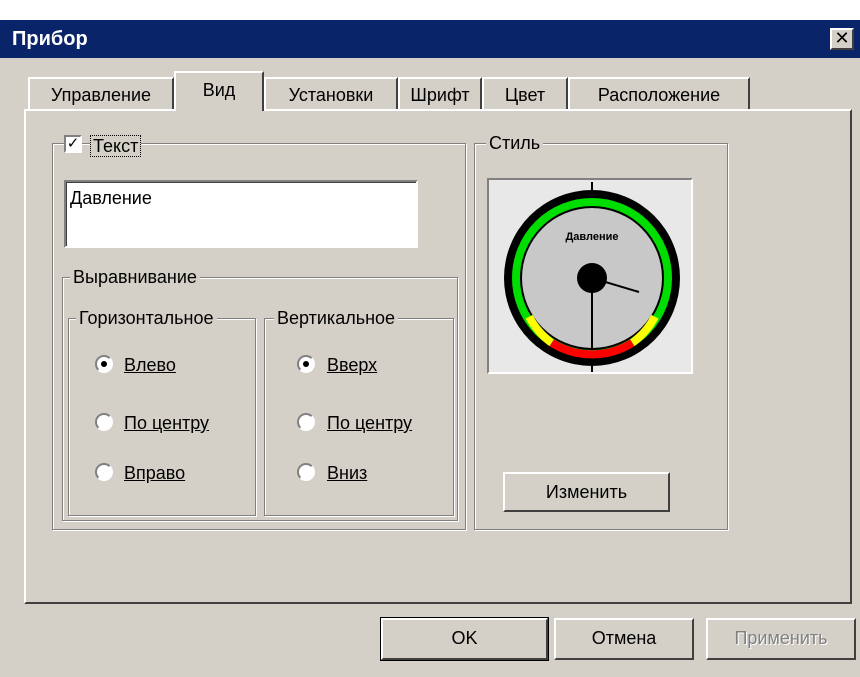  What do you see at coordinates (146, 318) in the screenshot?
I see `horizontal-group-label: Горизонтальное` at bounding box center [146, 318].